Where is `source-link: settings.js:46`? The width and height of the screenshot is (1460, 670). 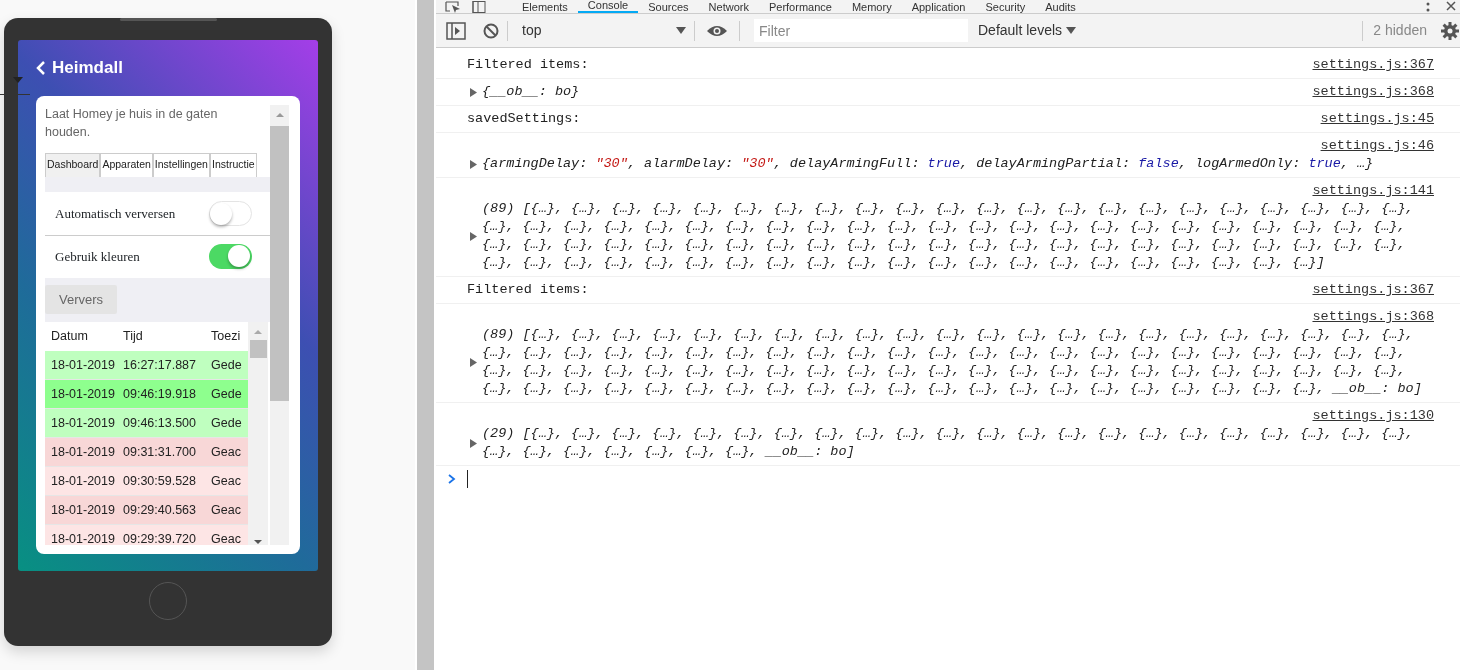
source-link: settings.js:46 is located at coordinates (1377, 145).